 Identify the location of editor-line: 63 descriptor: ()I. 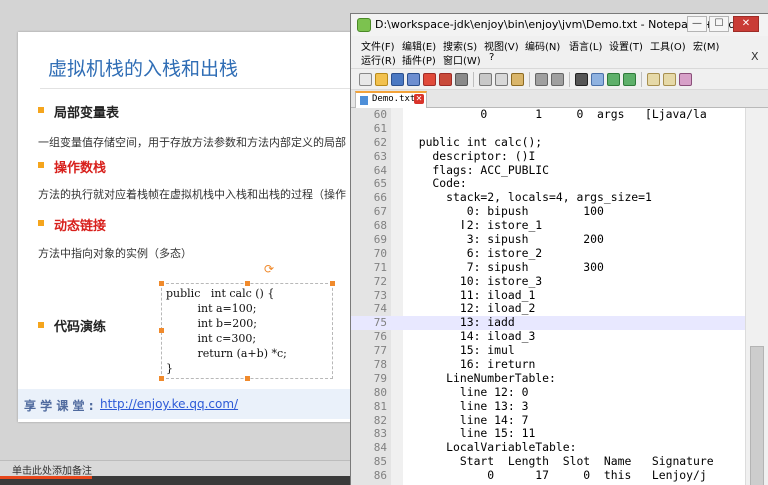
(548, 156).